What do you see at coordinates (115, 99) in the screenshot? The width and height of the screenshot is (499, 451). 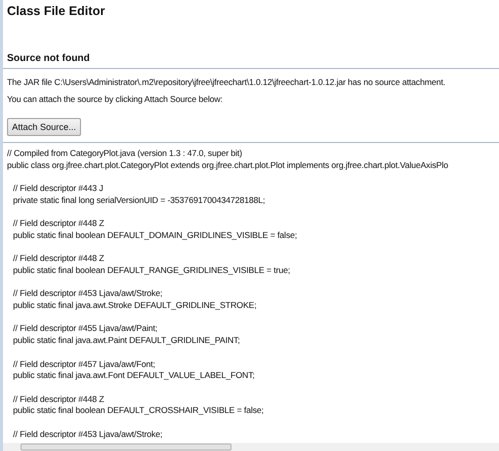 I see `notice-message: You can attach the source by clicking Attach Source below:` at bounding box center [115, 99].